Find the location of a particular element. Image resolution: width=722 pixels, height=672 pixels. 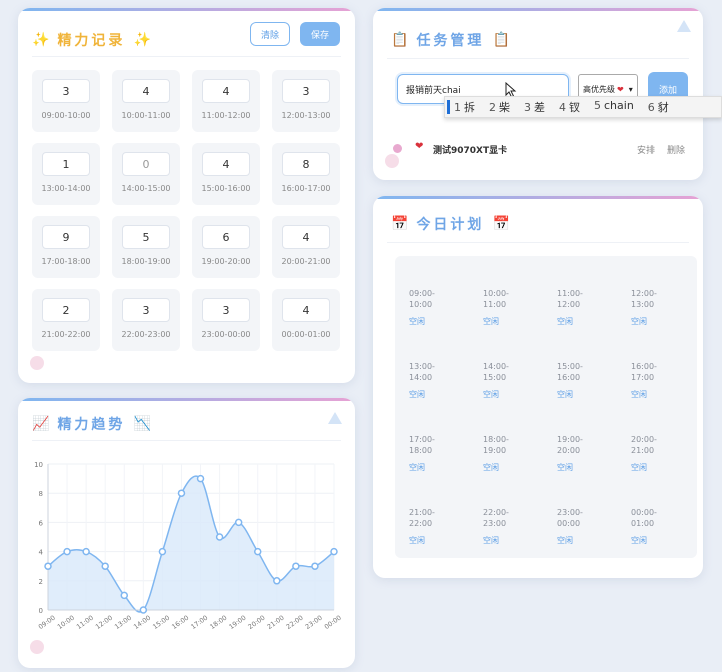

plan-slot: 00:00- 01:00 空闲 is located at coordinates (661, 526).